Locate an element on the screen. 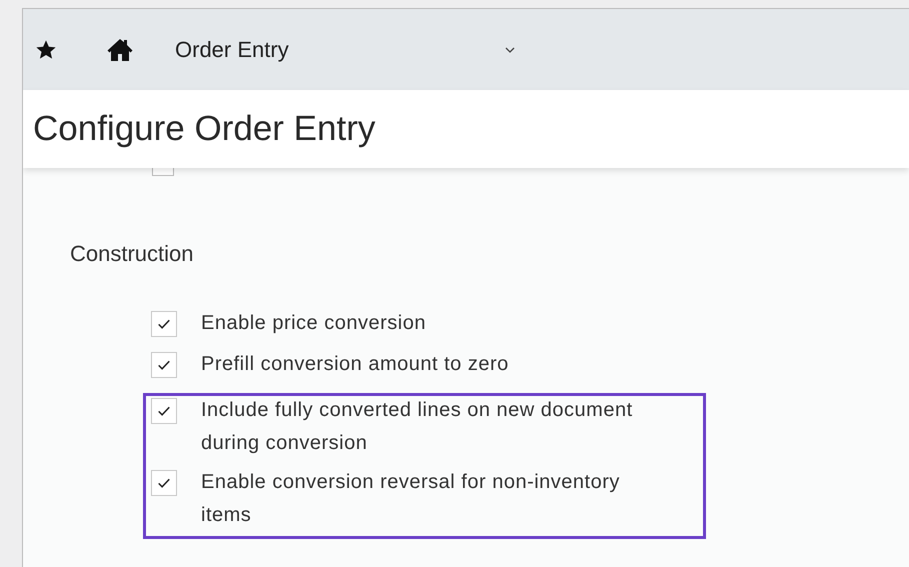 This screenshot has width=909, height=567. option-label: Enable conversion reversal for non-inventory items is located at coordinates (411, 499).